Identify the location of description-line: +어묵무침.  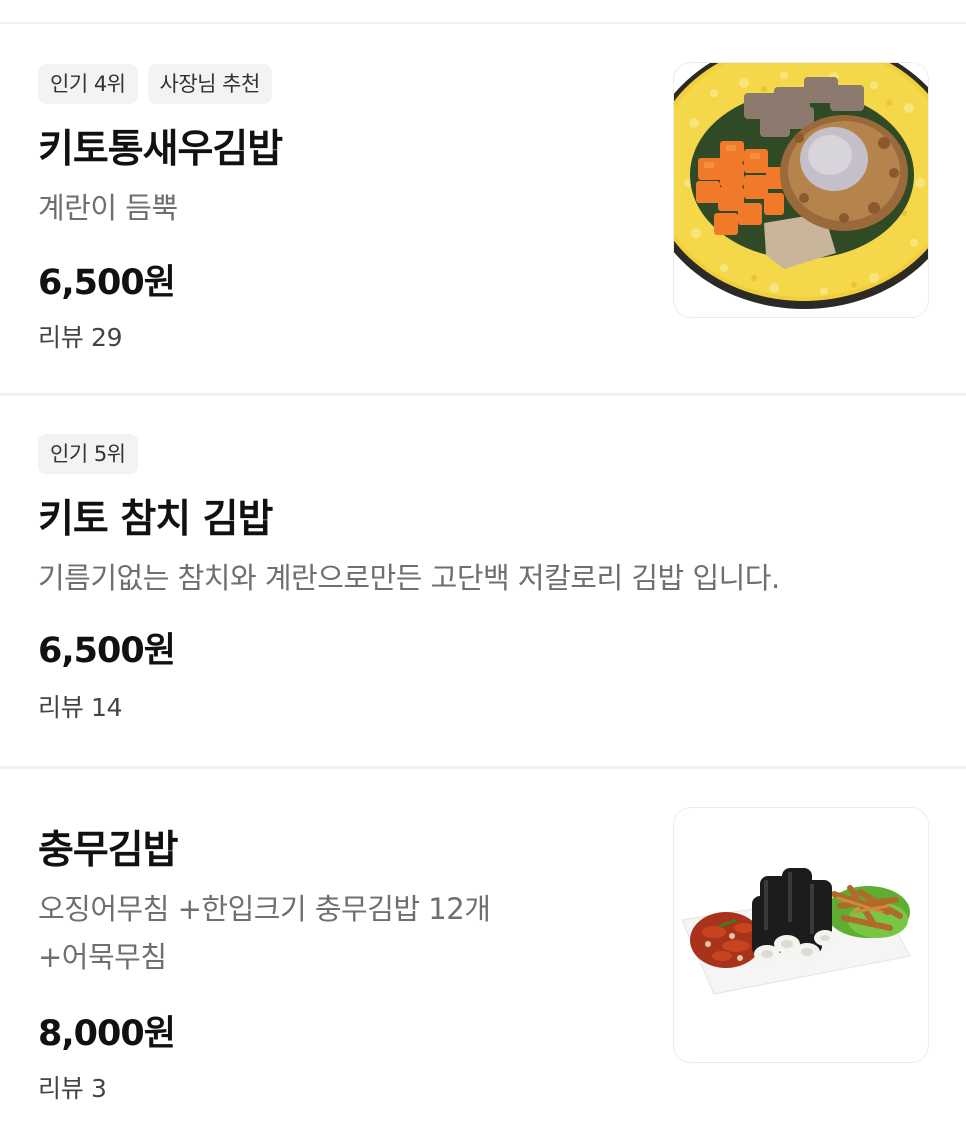
(102, 957).